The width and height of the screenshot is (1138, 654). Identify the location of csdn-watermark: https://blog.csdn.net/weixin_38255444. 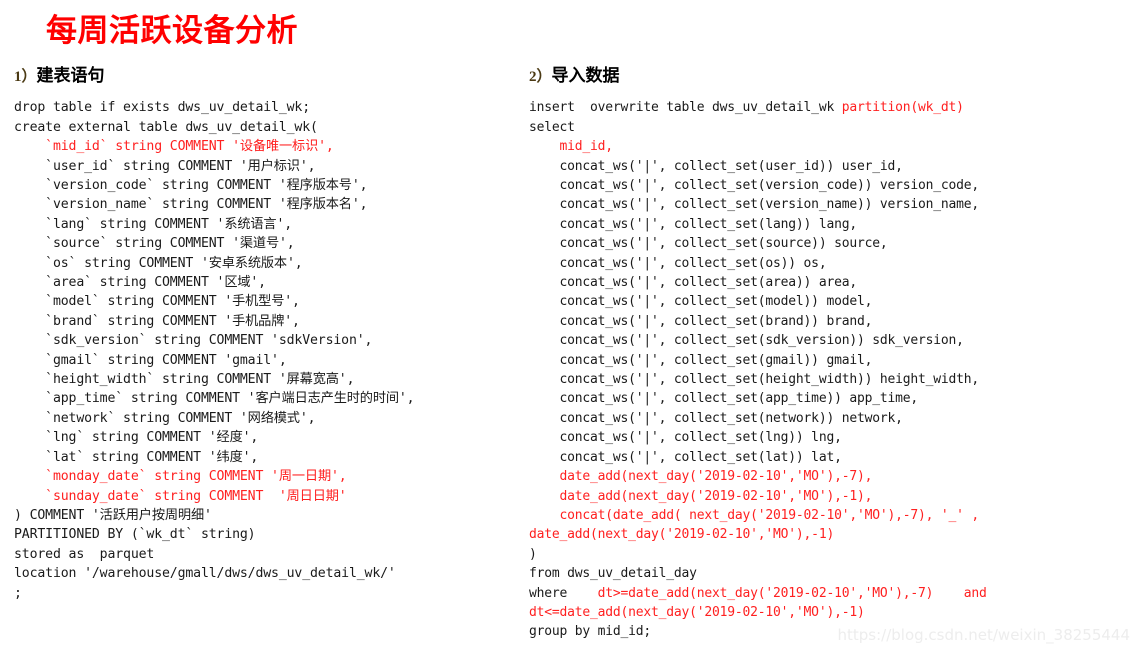
(983, 635).